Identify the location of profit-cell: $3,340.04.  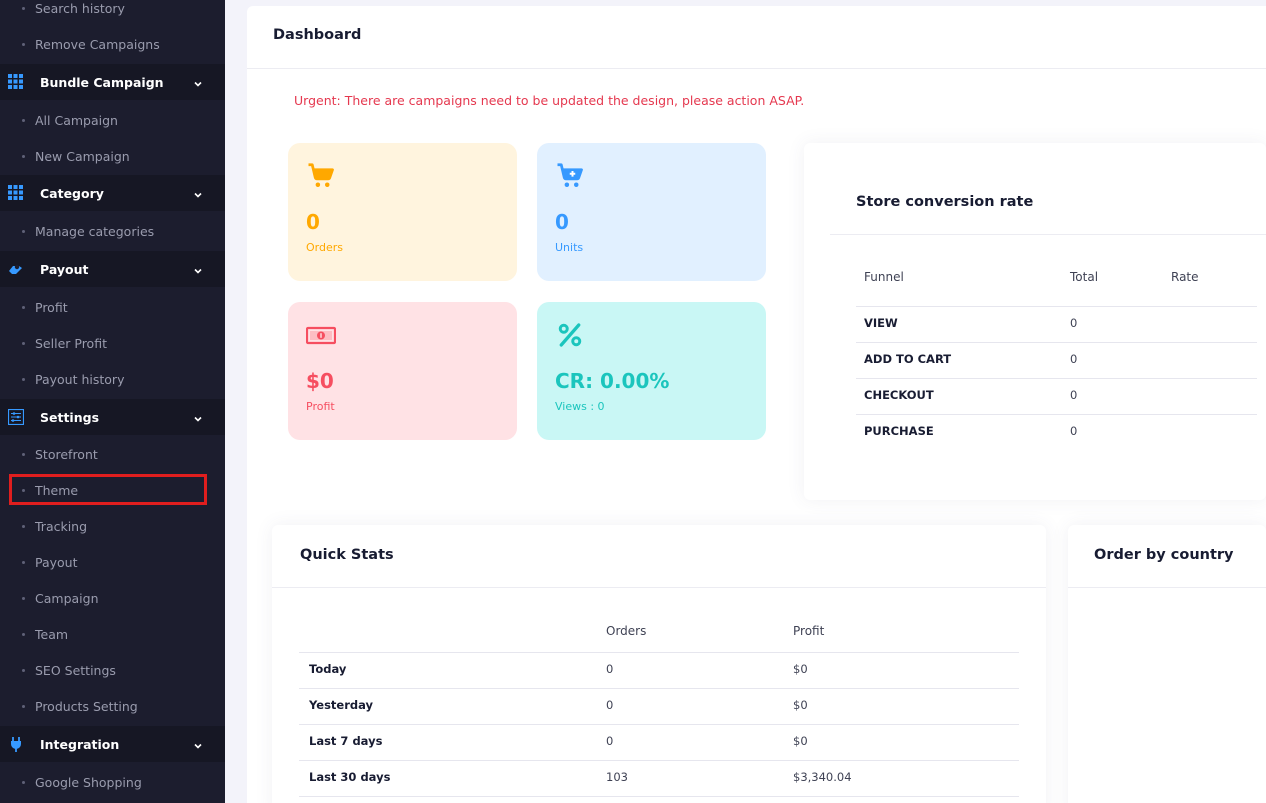
(822, 777).